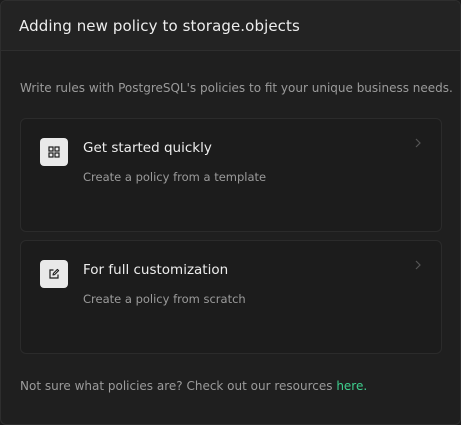 This screenshot has height=425, width=461. Describe the element at coordinates (164, 299) in the screenshot. I see `card-subtitle: Create a policy from scratch` at that location.